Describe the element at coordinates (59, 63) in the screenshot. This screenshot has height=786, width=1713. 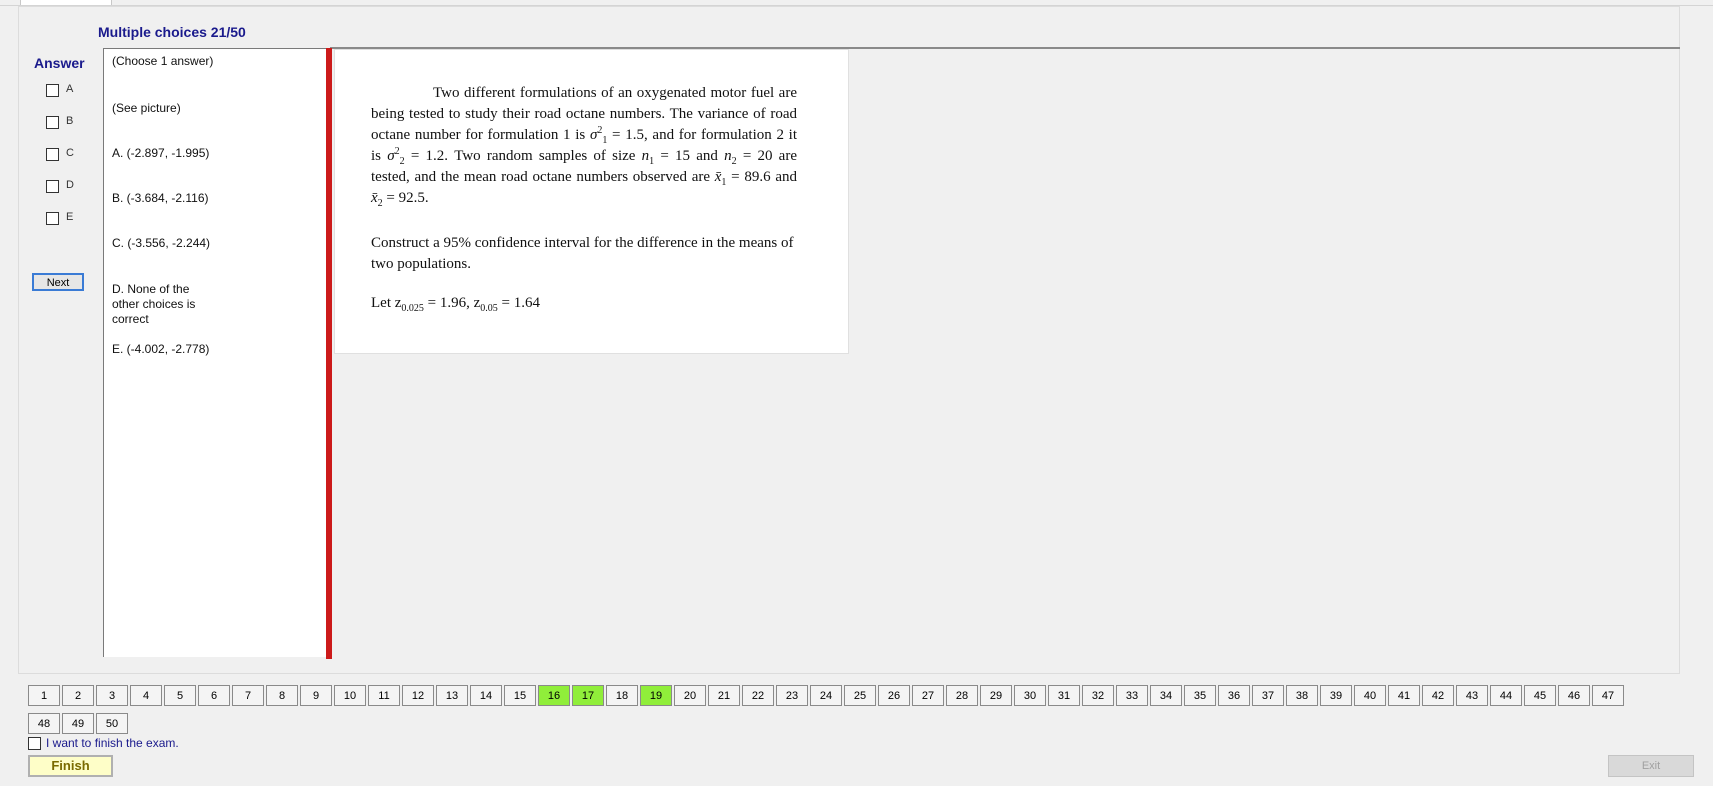
I see `answer-heading: Answer` at that location.